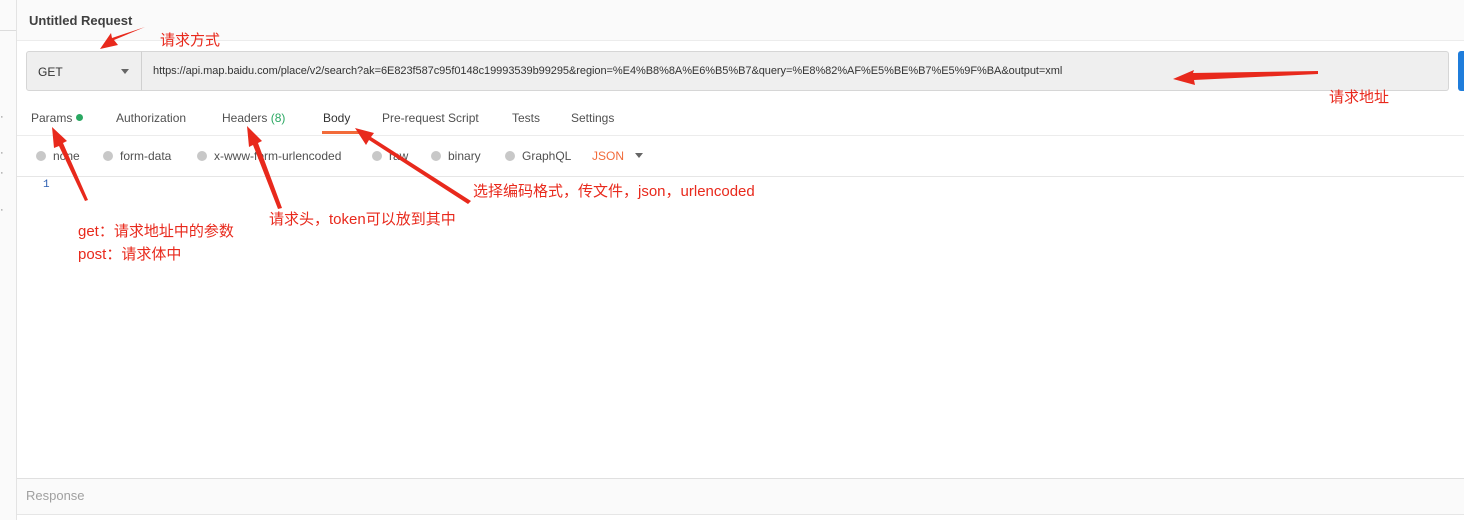  Describe the element at coordinates (413, 166) in the screenshot. I see `annotation-arrow-body` at that location.